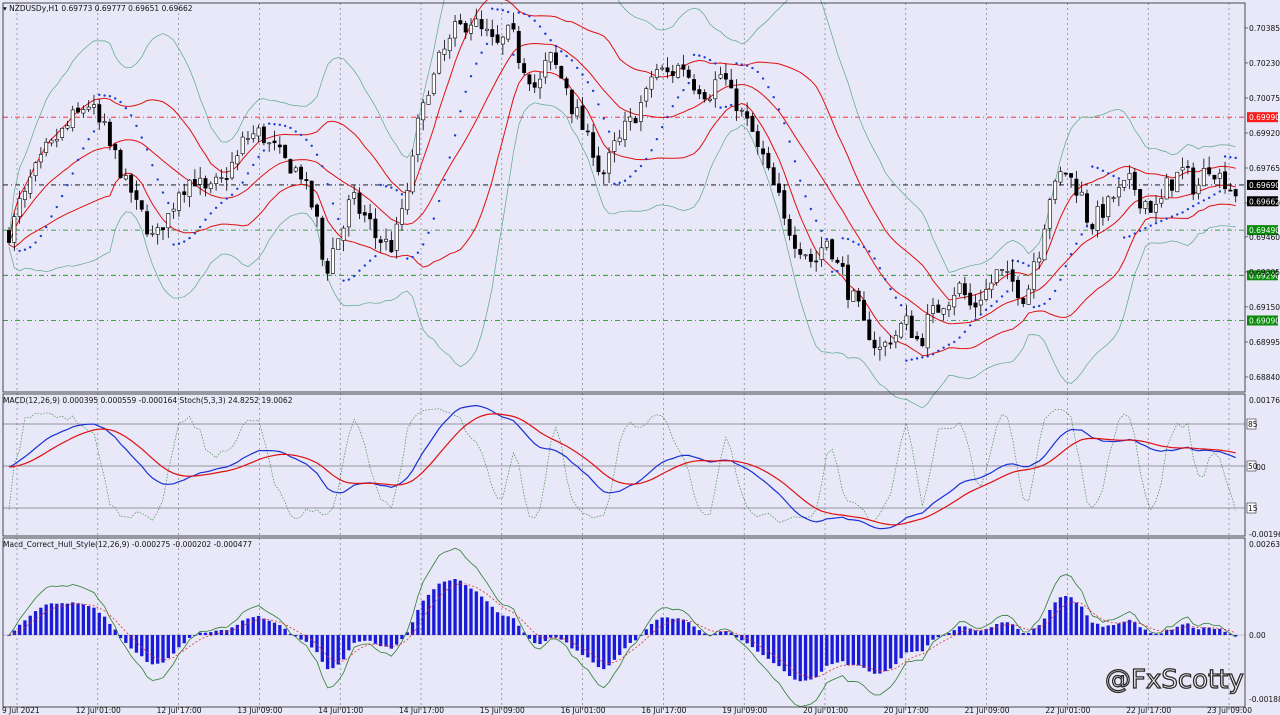 The width and height of the screenshot is (1280, 715). Describe the element at coordinates (1148, 710) in the screenshot. I see `time-tick-label: 22 Jul 17:00` at that location.